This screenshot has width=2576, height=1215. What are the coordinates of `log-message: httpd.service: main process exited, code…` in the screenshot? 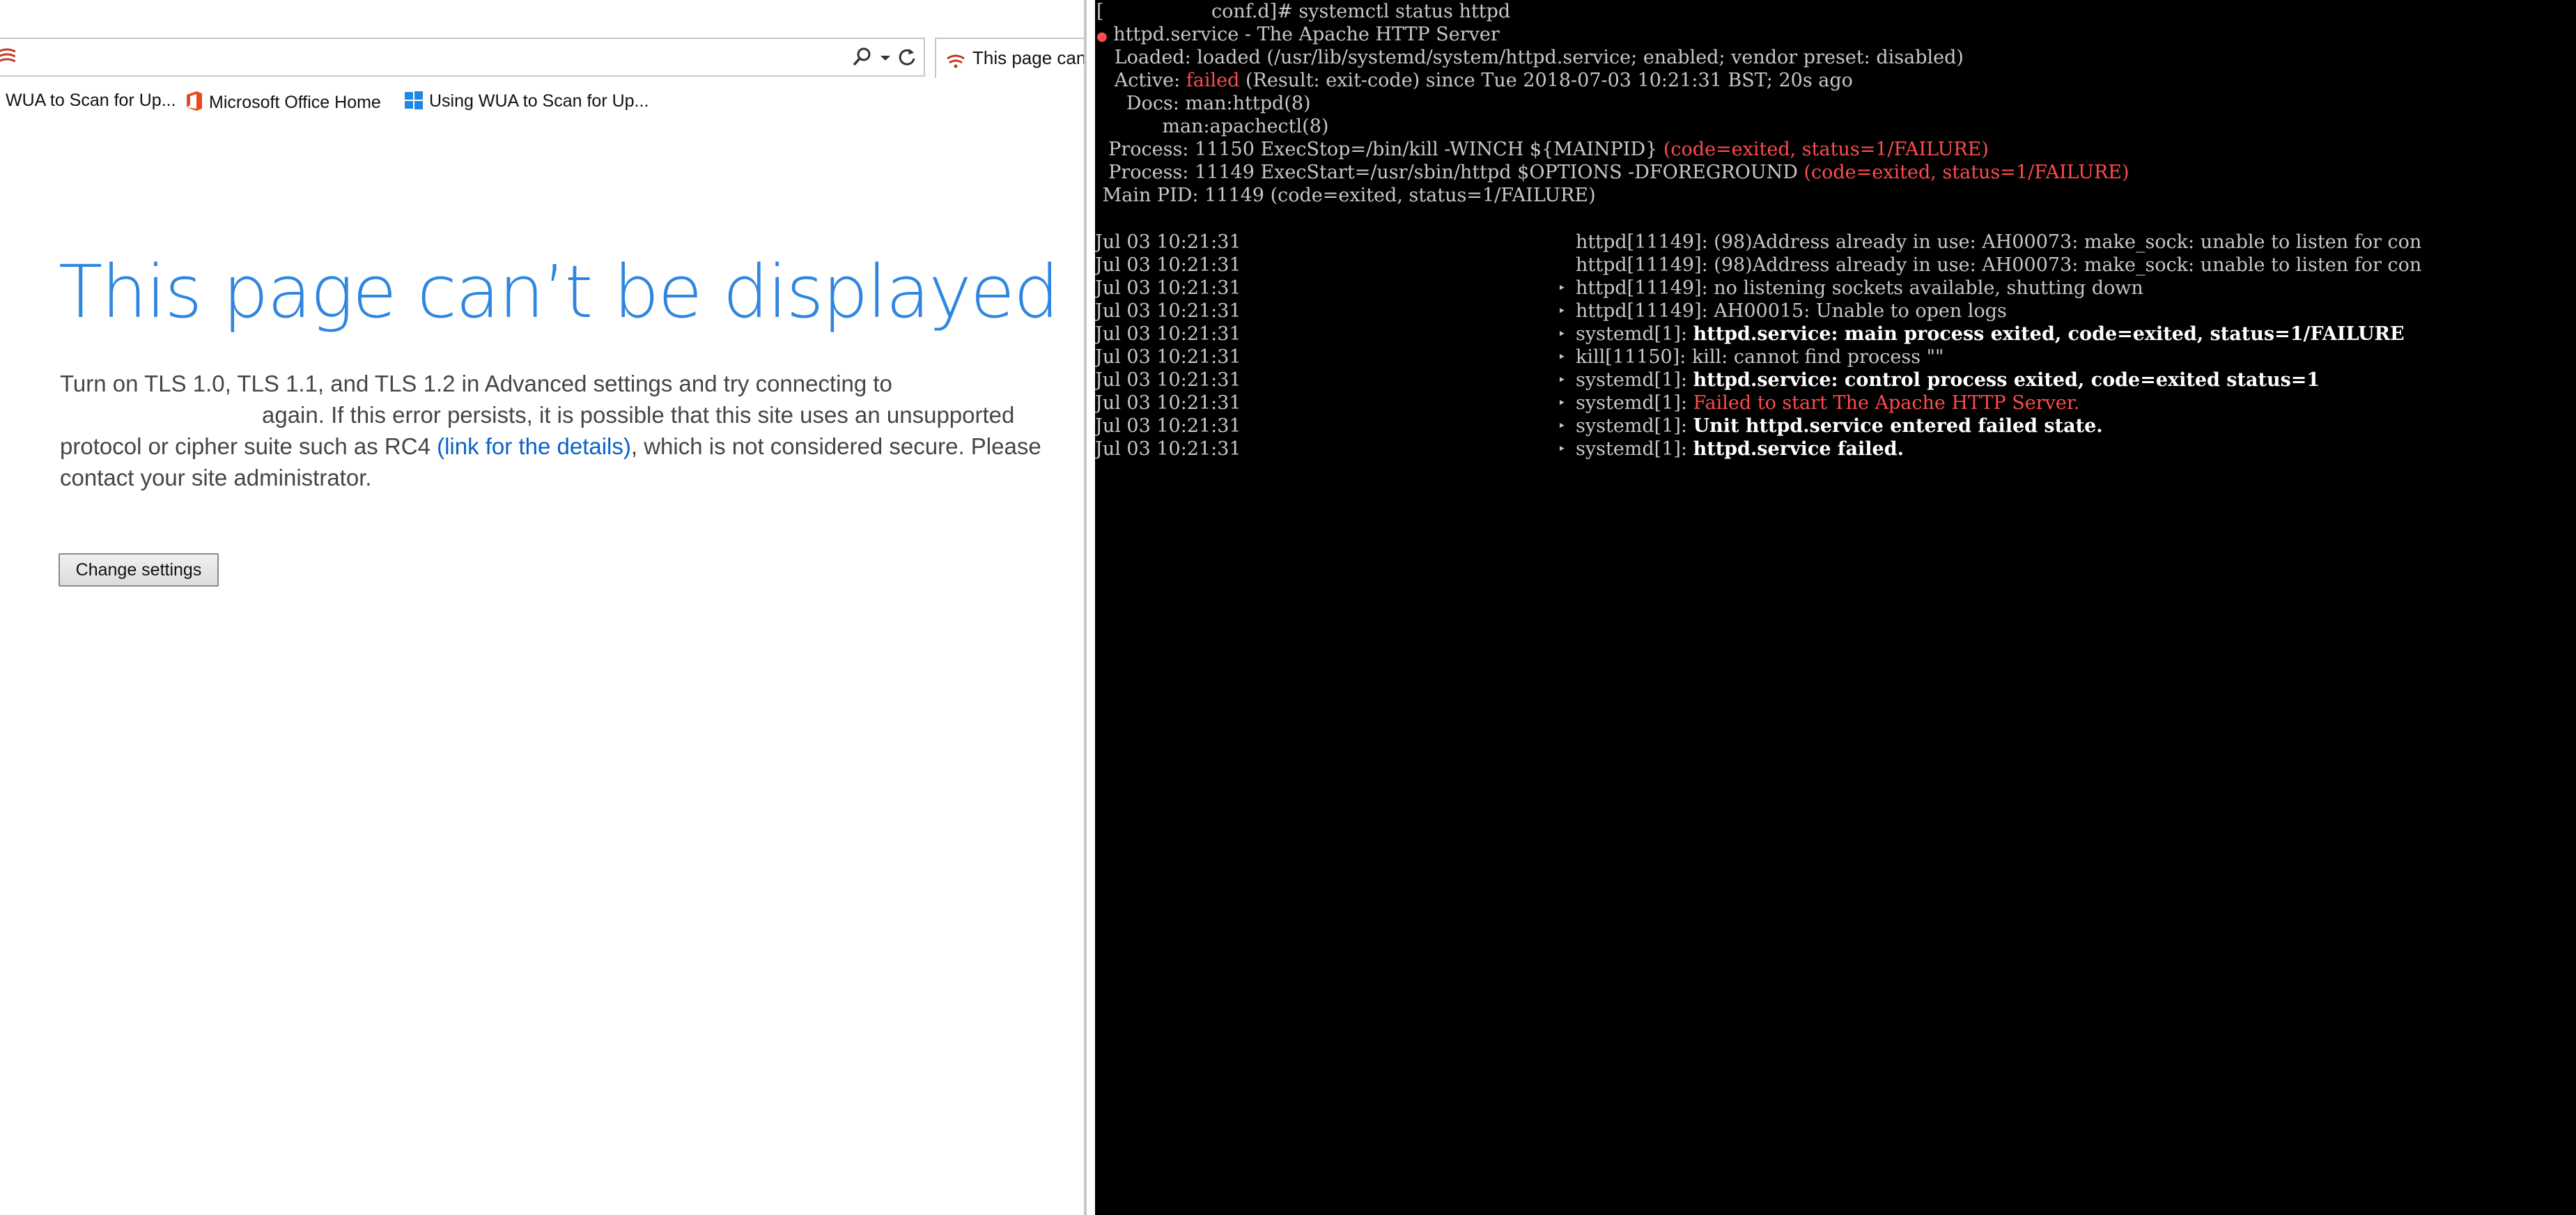 It's located at (2049, 334).